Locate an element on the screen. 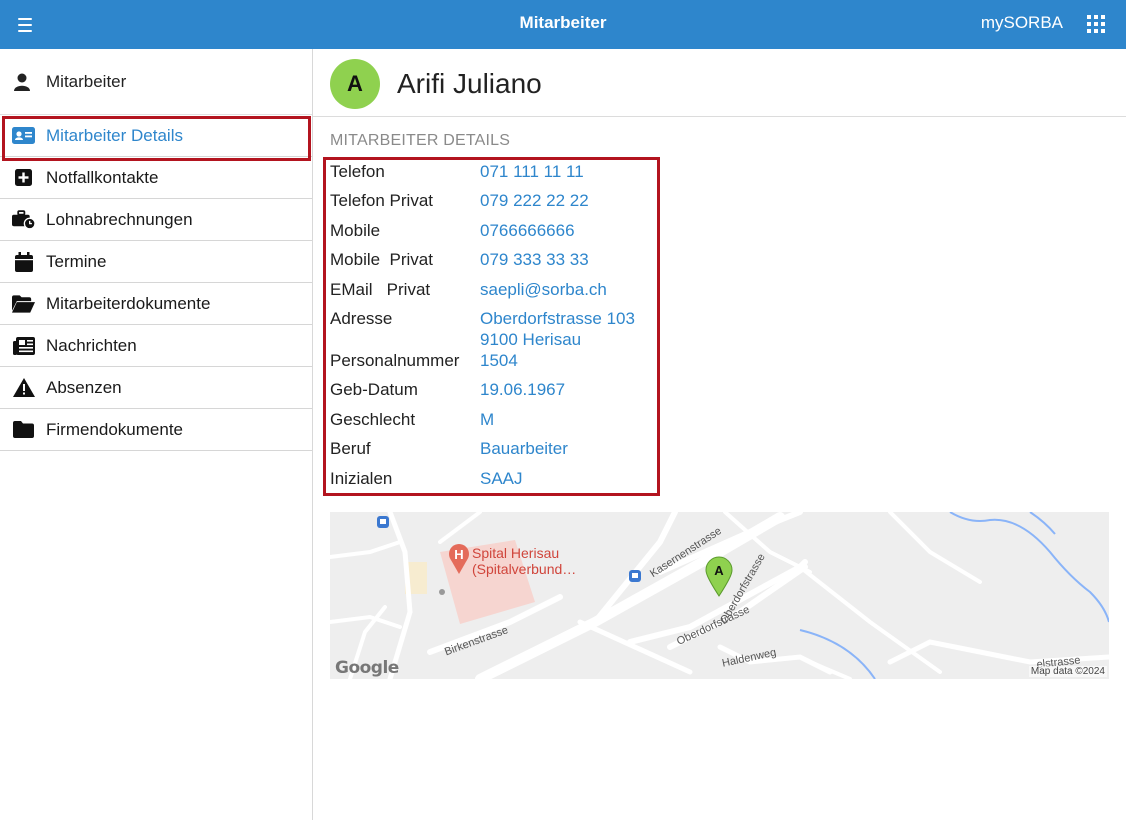 This screenshot has height=820, width=1126. folder-open-icon is located at coordinates (23, 304).